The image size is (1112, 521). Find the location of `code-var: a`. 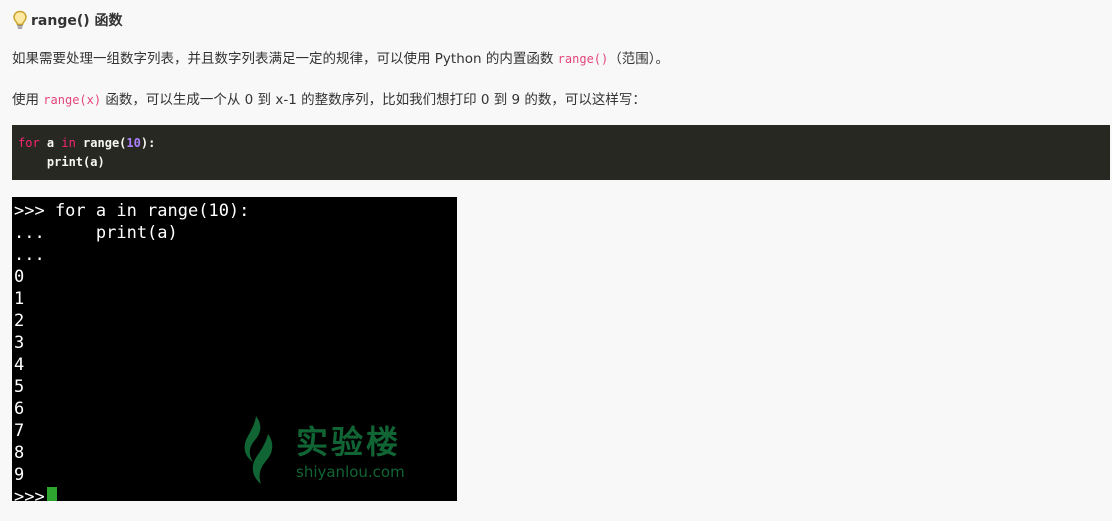

code-var: a is located at coordinates (50, 143).